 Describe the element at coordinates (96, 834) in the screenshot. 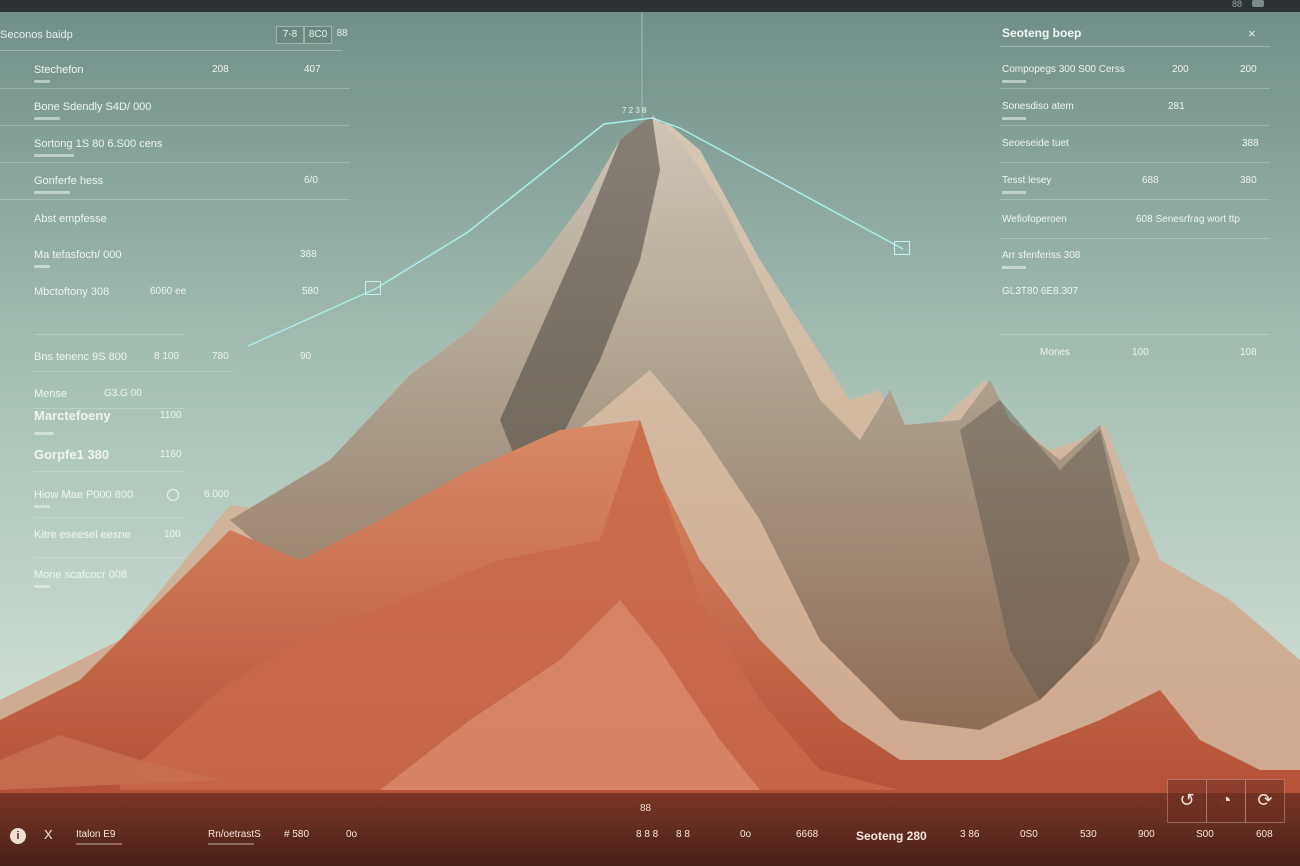

I see `status-item-label: Italon E9` at that location.